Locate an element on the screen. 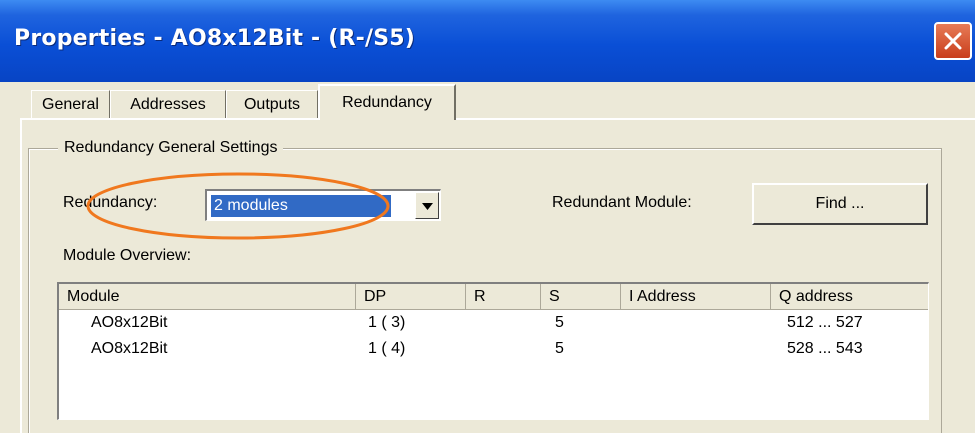 The width and height of the screenshot is (975, 433). tab-outputs: Outputs is located at coordinates (272, 104).